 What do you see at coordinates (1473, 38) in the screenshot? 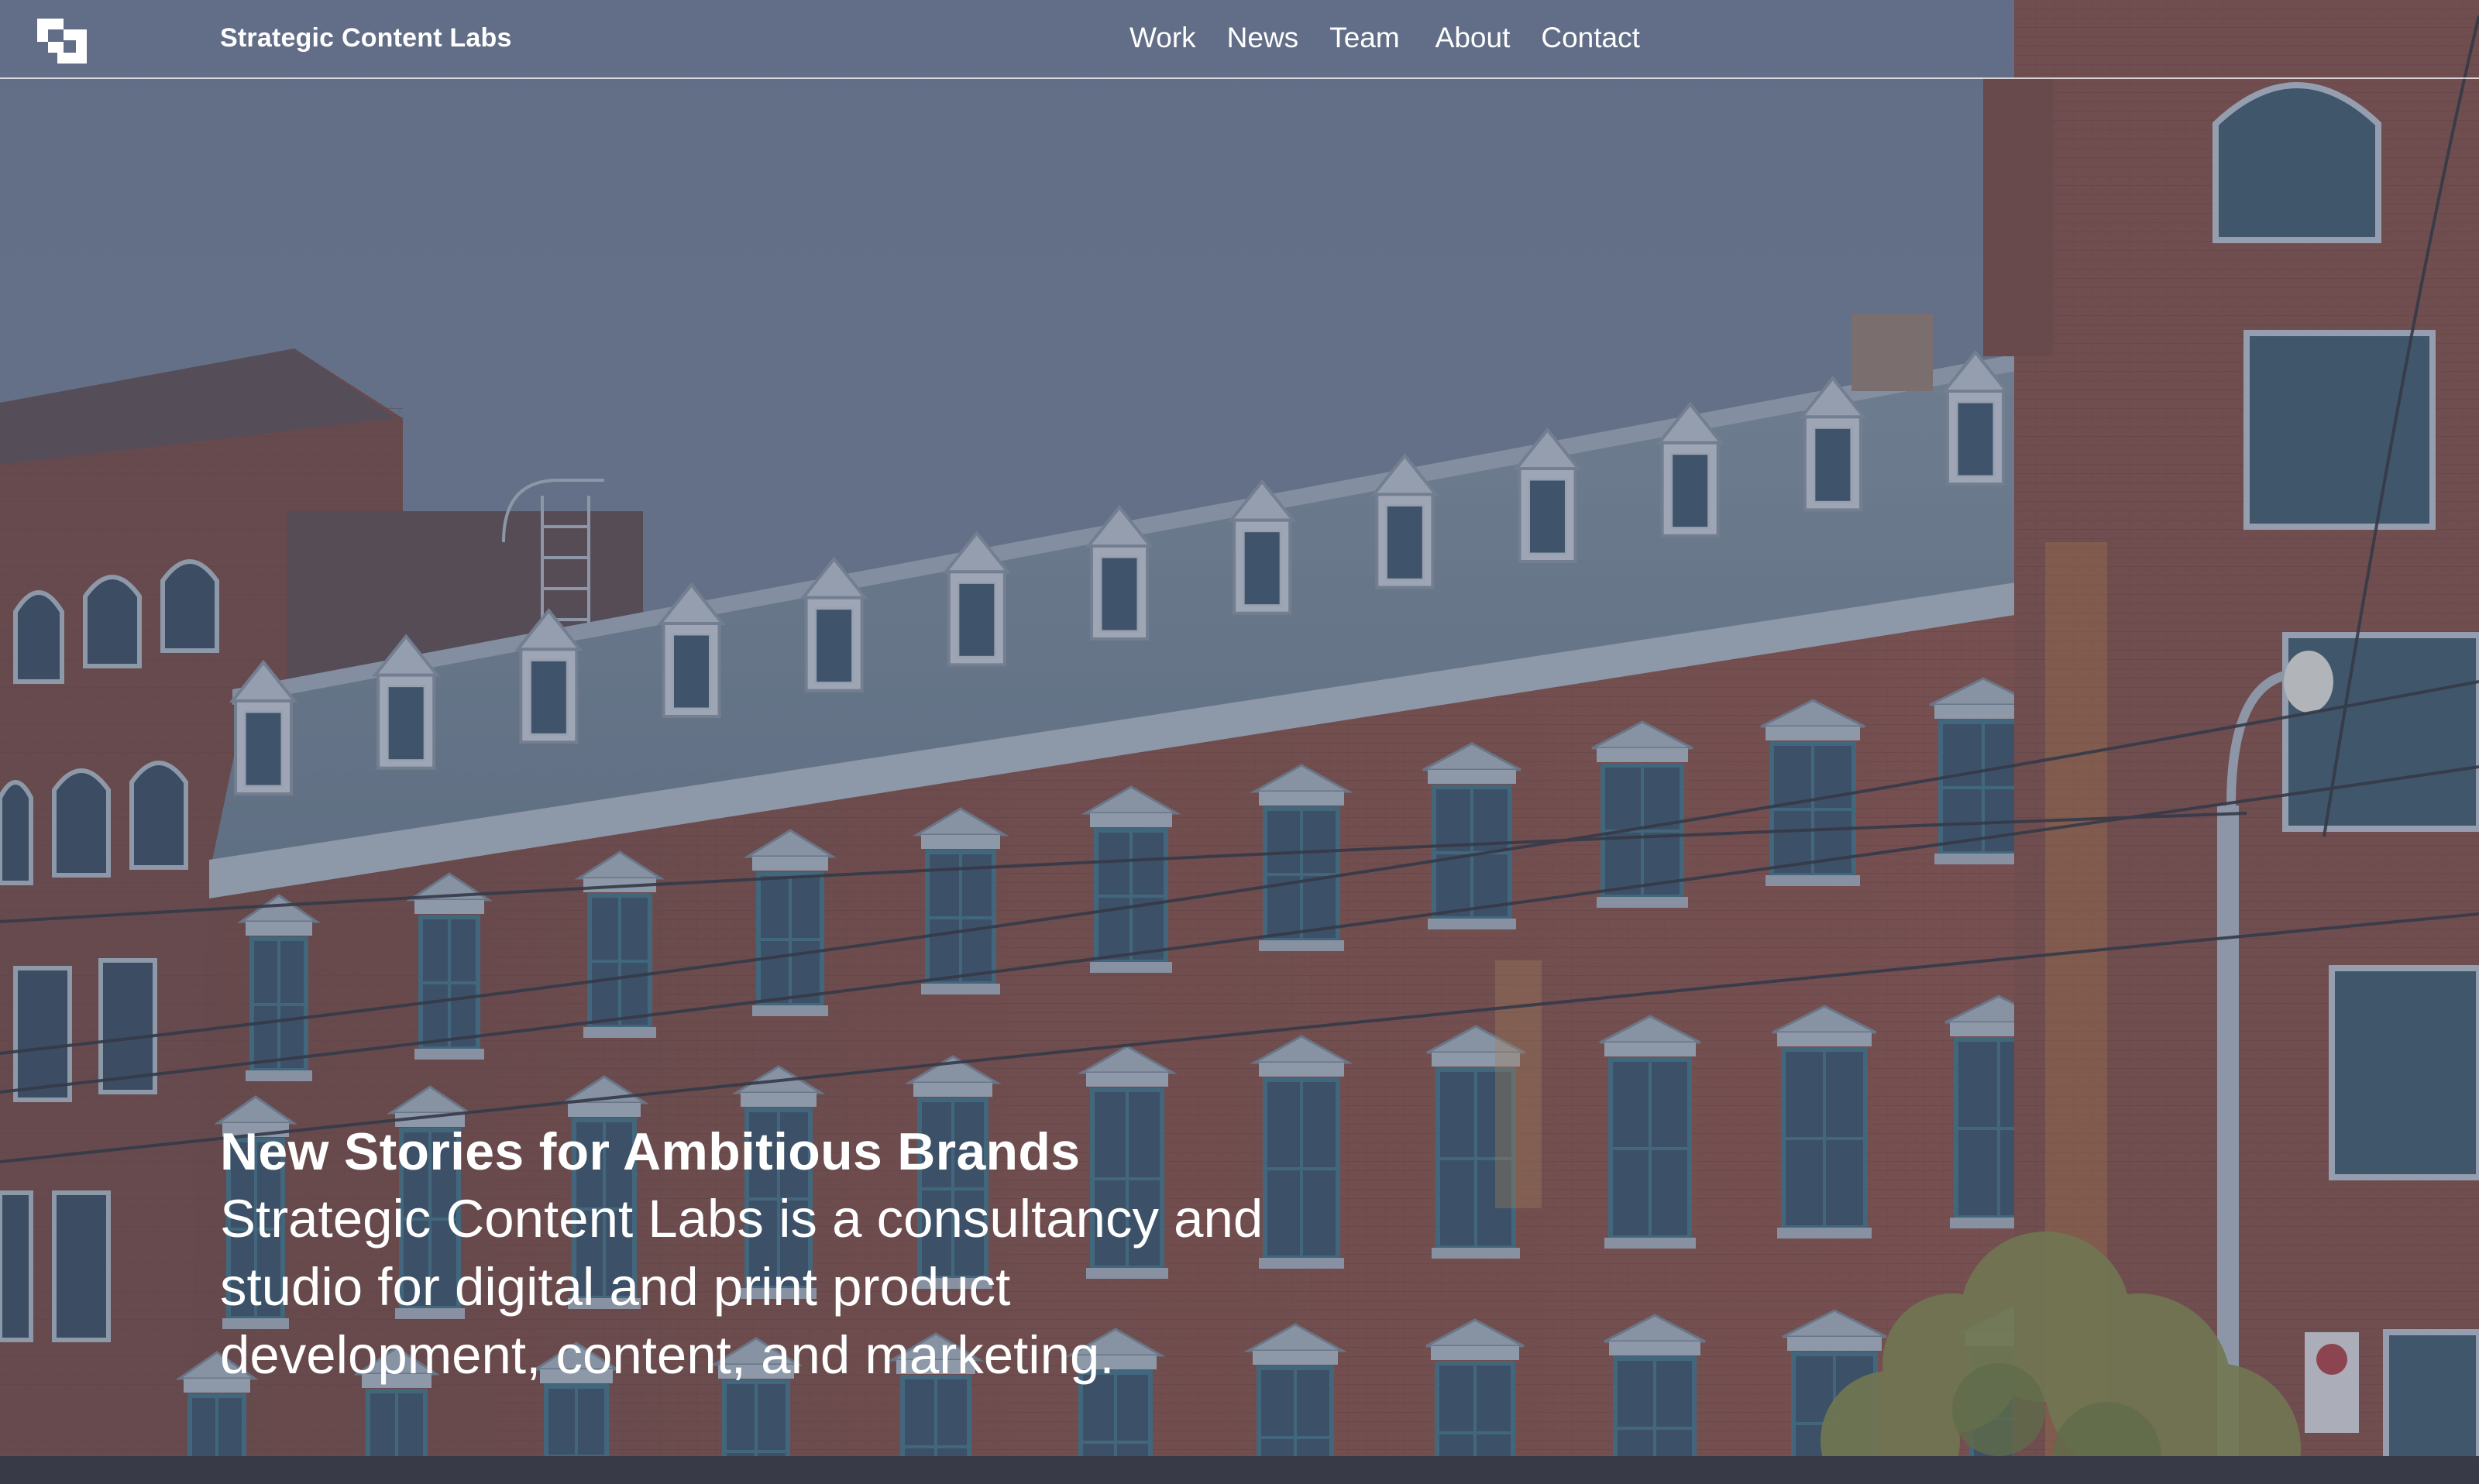
I see `nav-link-about: About` at bounding box center [1473, 38].